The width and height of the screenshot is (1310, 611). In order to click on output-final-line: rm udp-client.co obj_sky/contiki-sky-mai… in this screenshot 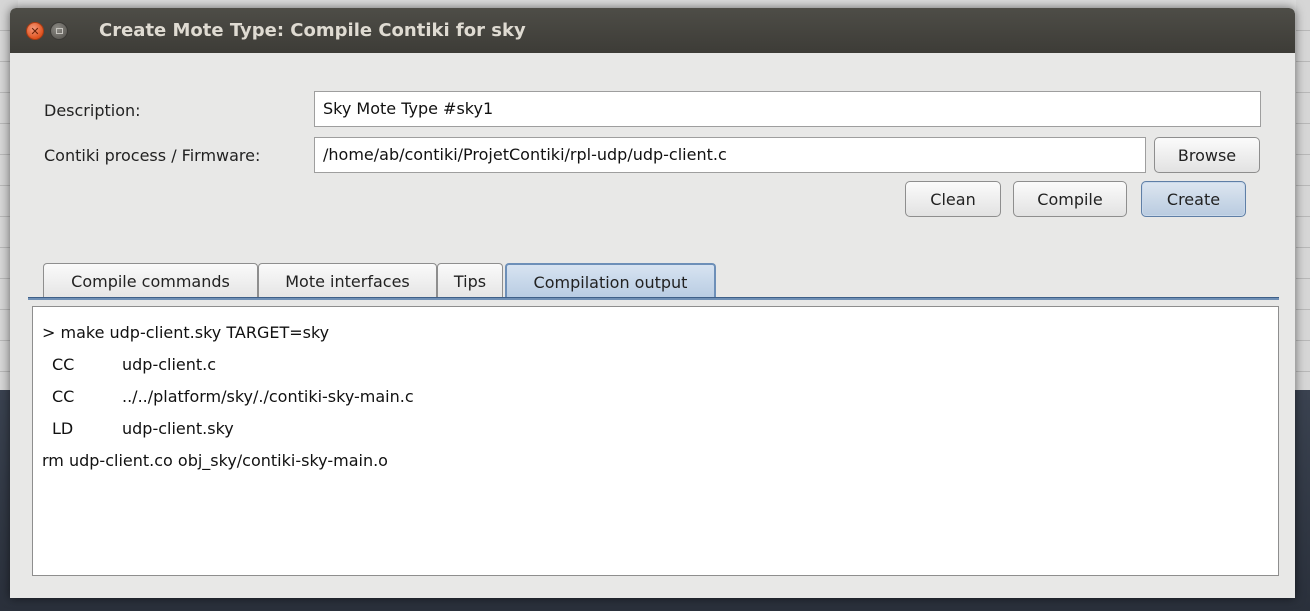, I will do `click(215, 460)`.